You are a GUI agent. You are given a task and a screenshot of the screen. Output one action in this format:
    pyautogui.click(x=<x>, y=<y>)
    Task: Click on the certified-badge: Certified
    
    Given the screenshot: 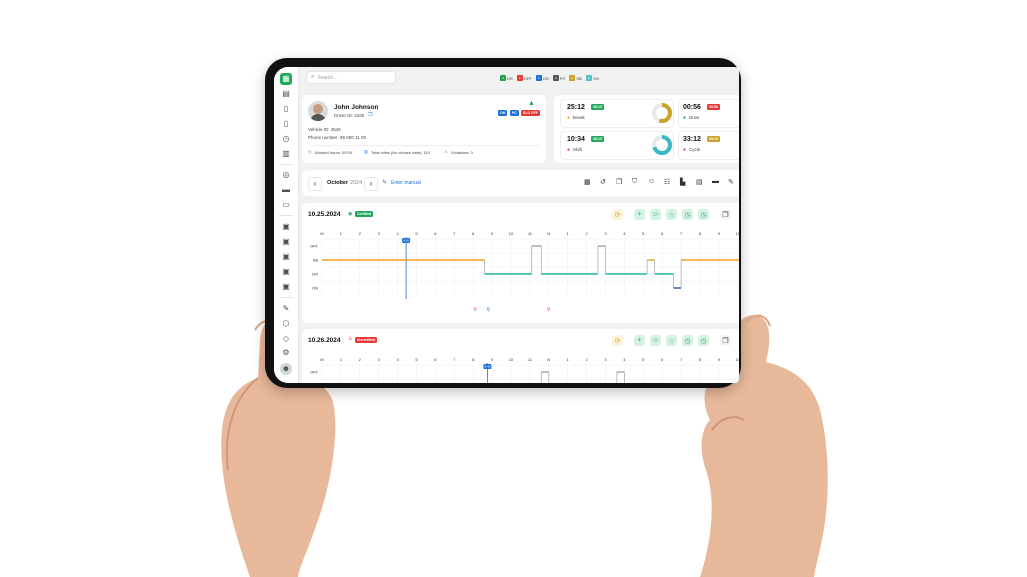 What is the action you would take?
    pyautogui.click(x=364, y=214)
    